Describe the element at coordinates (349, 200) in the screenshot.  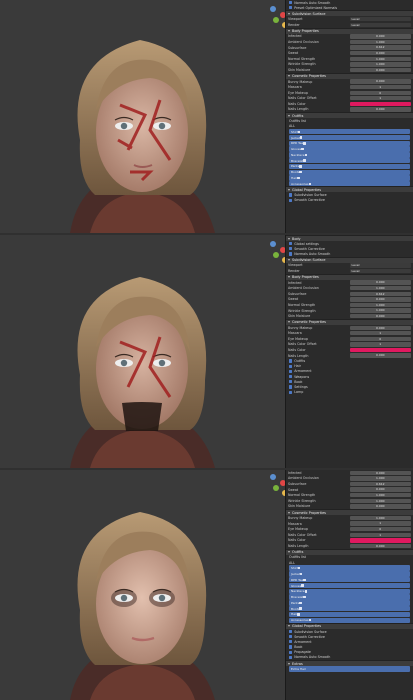
I see `global-check: Smooth Corrective` at that location.